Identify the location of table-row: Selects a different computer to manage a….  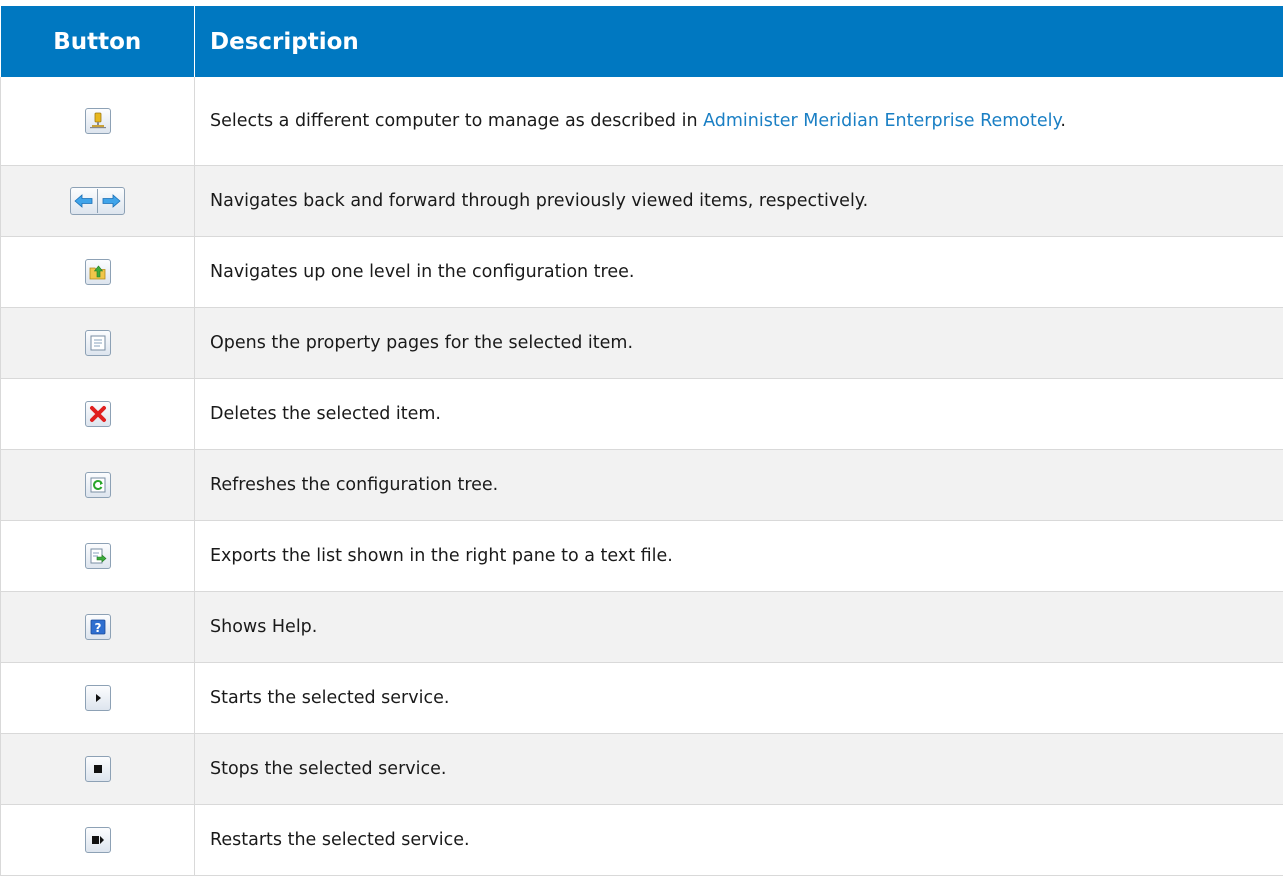
(641, 121).